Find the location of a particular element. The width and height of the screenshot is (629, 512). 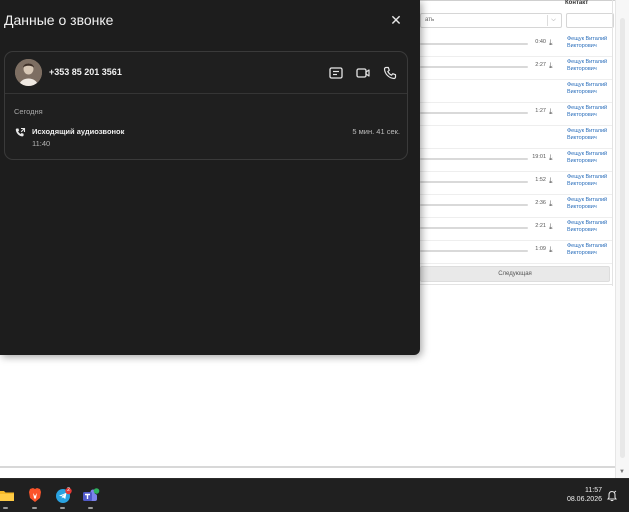

folder-icon is located at coordinates (7, 495).